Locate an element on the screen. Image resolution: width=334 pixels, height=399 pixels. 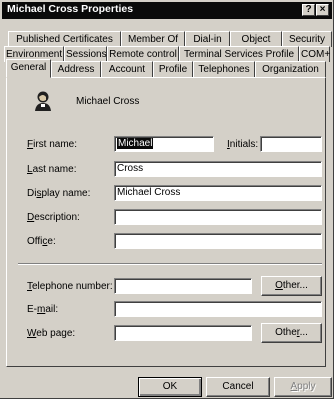
user-icon is located at coordinates (43, 101).